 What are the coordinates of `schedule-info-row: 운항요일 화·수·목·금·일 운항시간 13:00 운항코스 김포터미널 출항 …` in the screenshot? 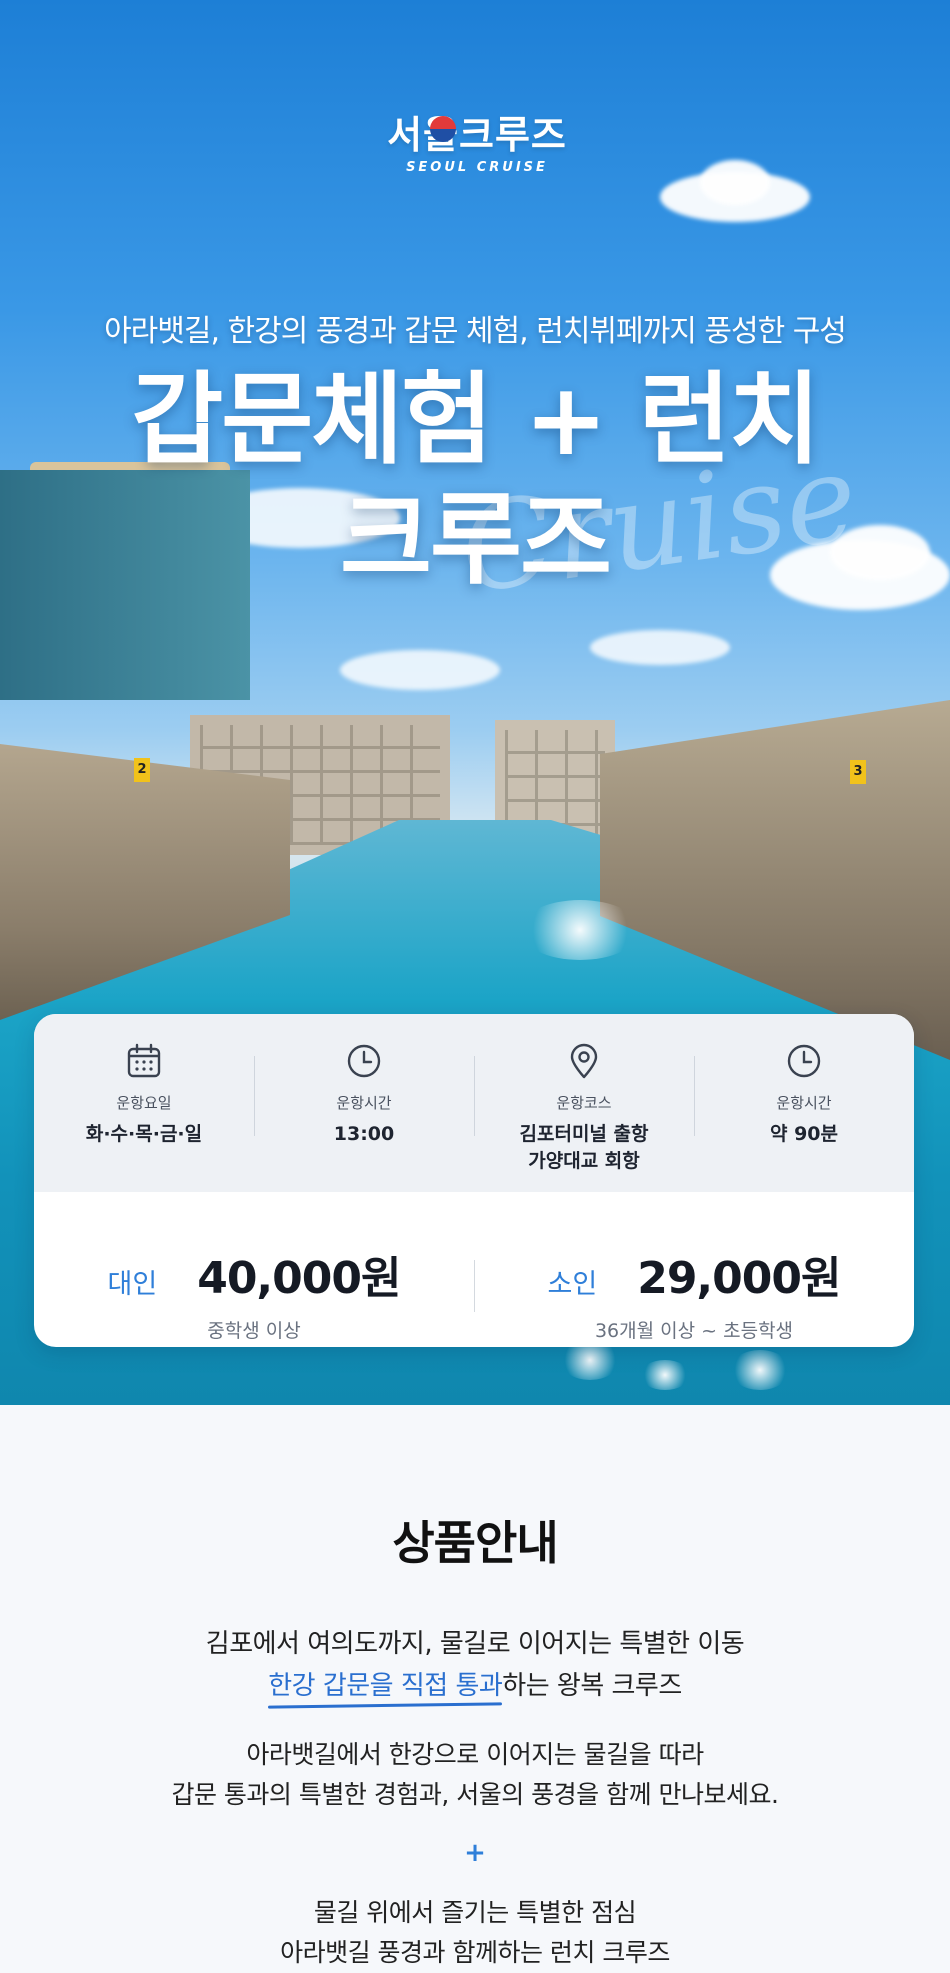 It's located at (474, 1103).